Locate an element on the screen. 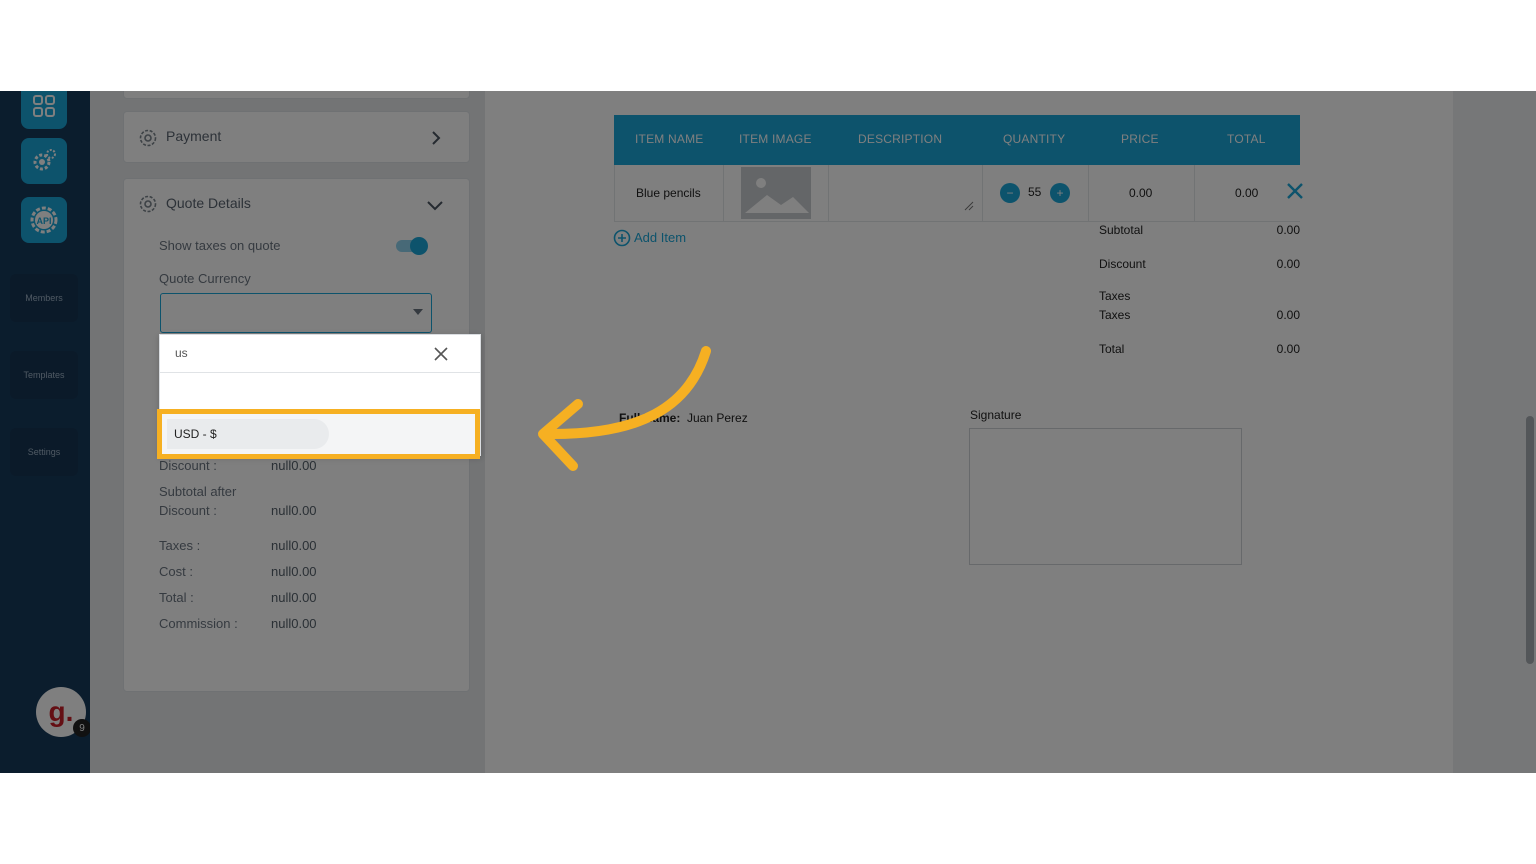 This screenshot has height=864, width=1536. currency-search-value: us is located at coordinates (181, 353).